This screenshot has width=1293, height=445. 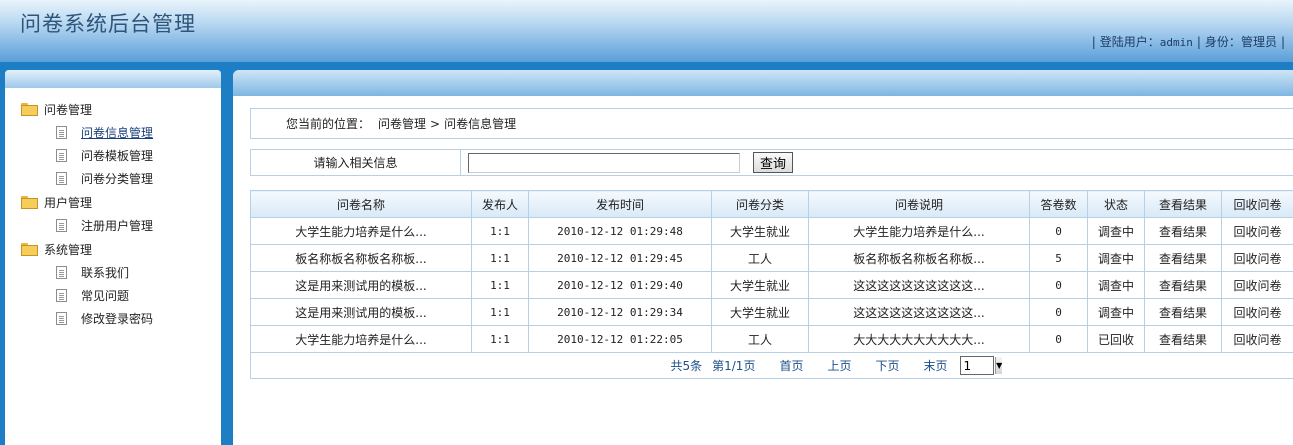 I want to click on sidebar-item-faq: 常见问题, so click(x=113, y=295).